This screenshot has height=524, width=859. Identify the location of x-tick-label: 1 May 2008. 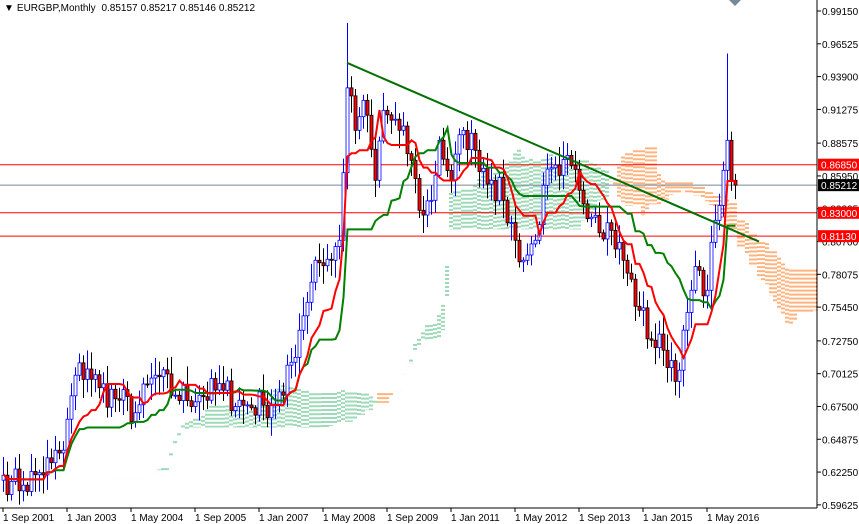
(349, 518).